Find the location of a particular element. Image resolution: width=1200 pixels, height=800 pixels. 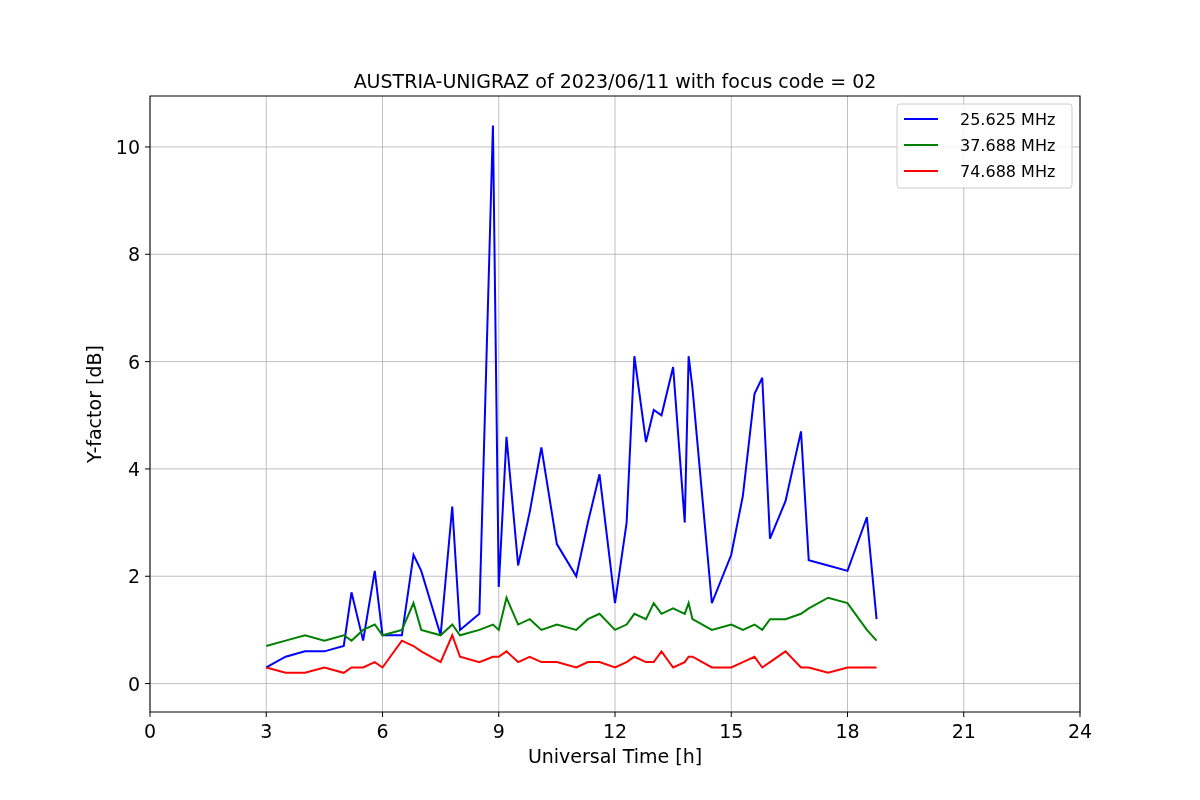

y-axis-label: Y-factor [dB] is located at coordinates (94, 404).